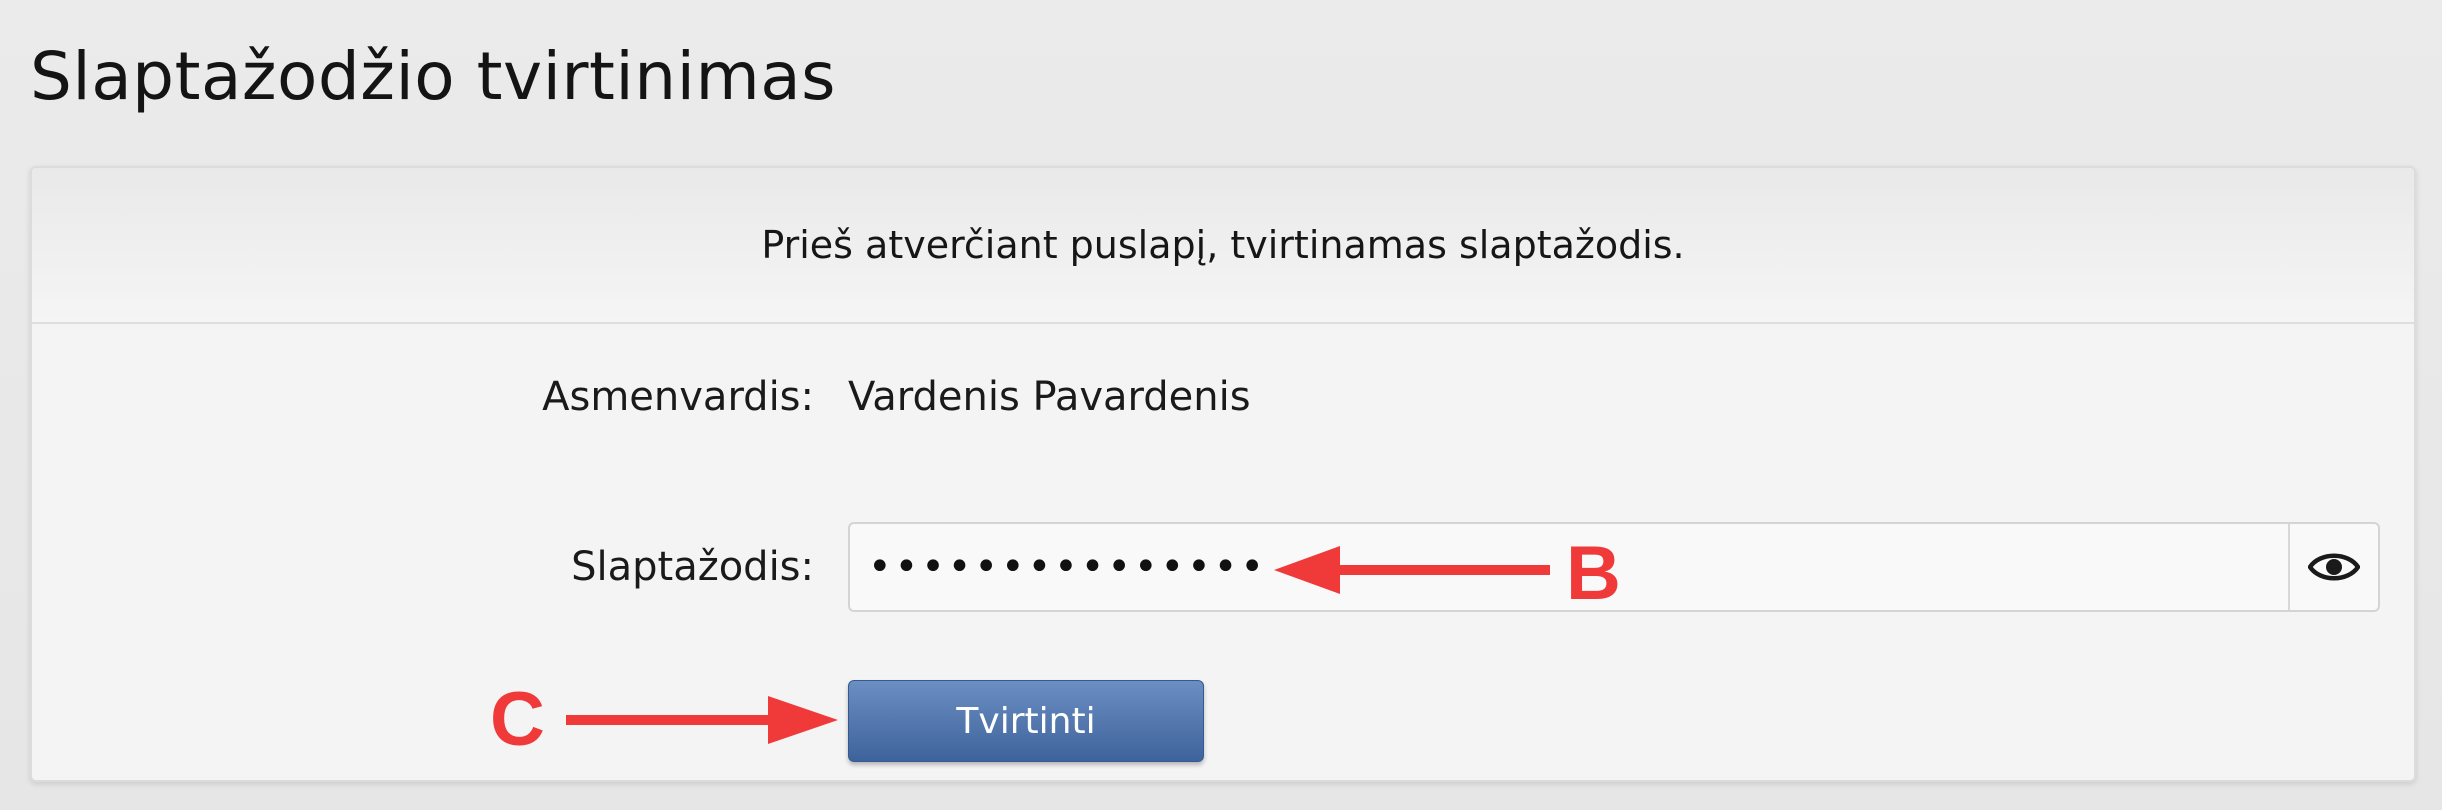 The width and height of the screenshot is (2442, 810). Describe the element at coordinates (433, 76) in the screenshot. I see `page-title: Slaptažodžio tvirtinimas` at that location.